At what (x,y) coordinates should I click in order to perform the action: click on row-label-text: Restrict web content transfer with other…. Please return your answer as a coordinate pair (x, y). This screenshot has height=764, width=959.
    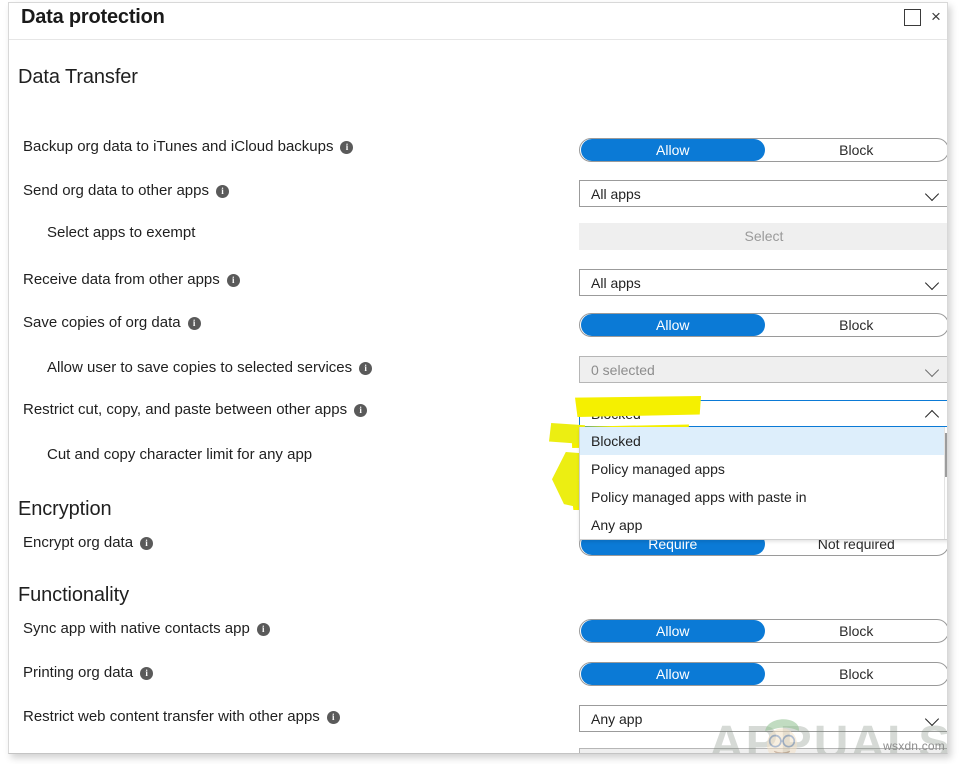
    Looking at the image, I should click on (171, 716).